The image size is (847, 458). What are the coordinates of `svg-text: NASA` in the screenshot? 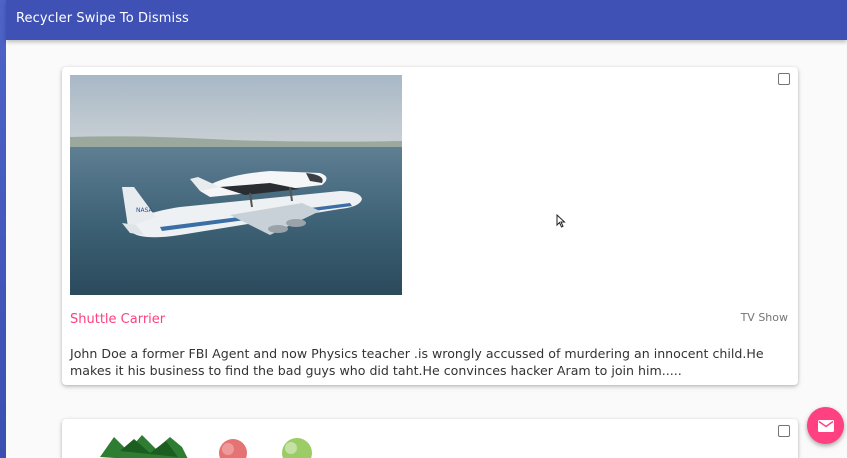 It's located at (145, 210).